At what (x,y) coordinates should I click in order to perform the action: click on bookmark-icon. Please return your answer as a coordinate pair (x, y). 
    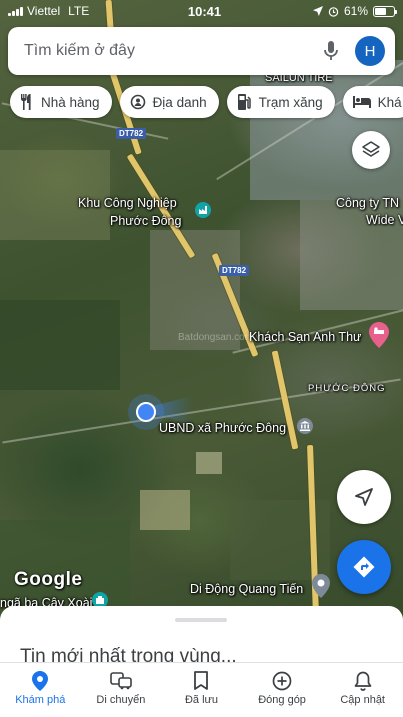
    Looking at the image, I should click on (201, 680).